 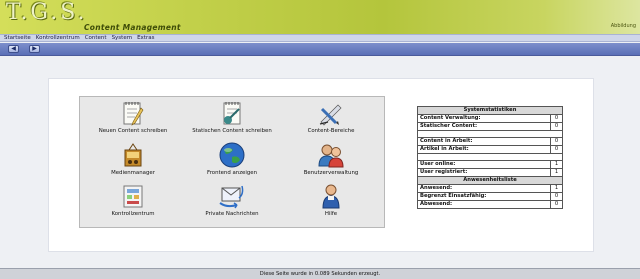 I want to click on back-button: ◀, so click(x=13, y=49).